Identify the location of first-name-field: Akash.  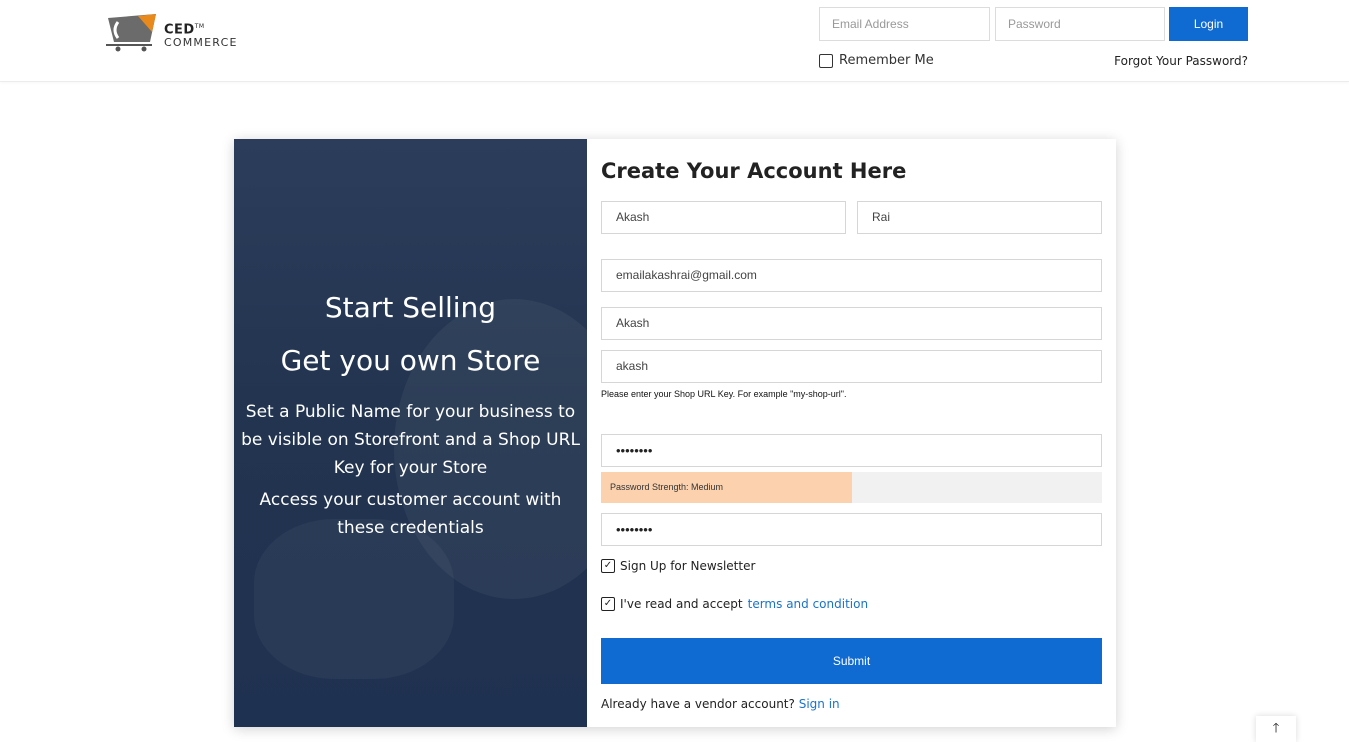
(723, 217).